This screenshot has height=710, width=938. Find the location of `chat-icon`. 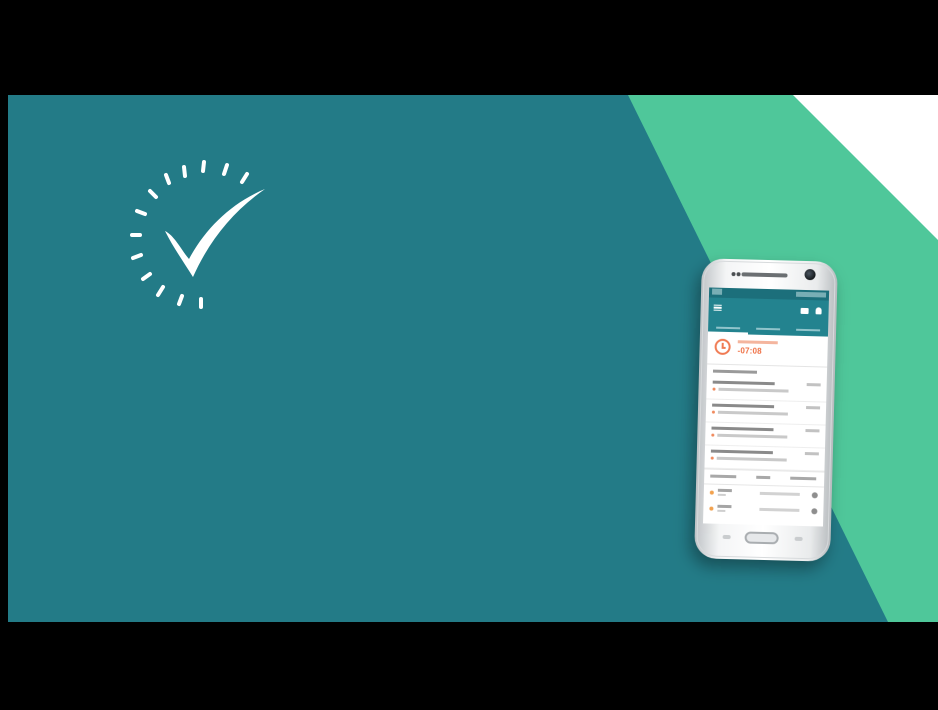

chat-icon is located at coordinates (804, 311).